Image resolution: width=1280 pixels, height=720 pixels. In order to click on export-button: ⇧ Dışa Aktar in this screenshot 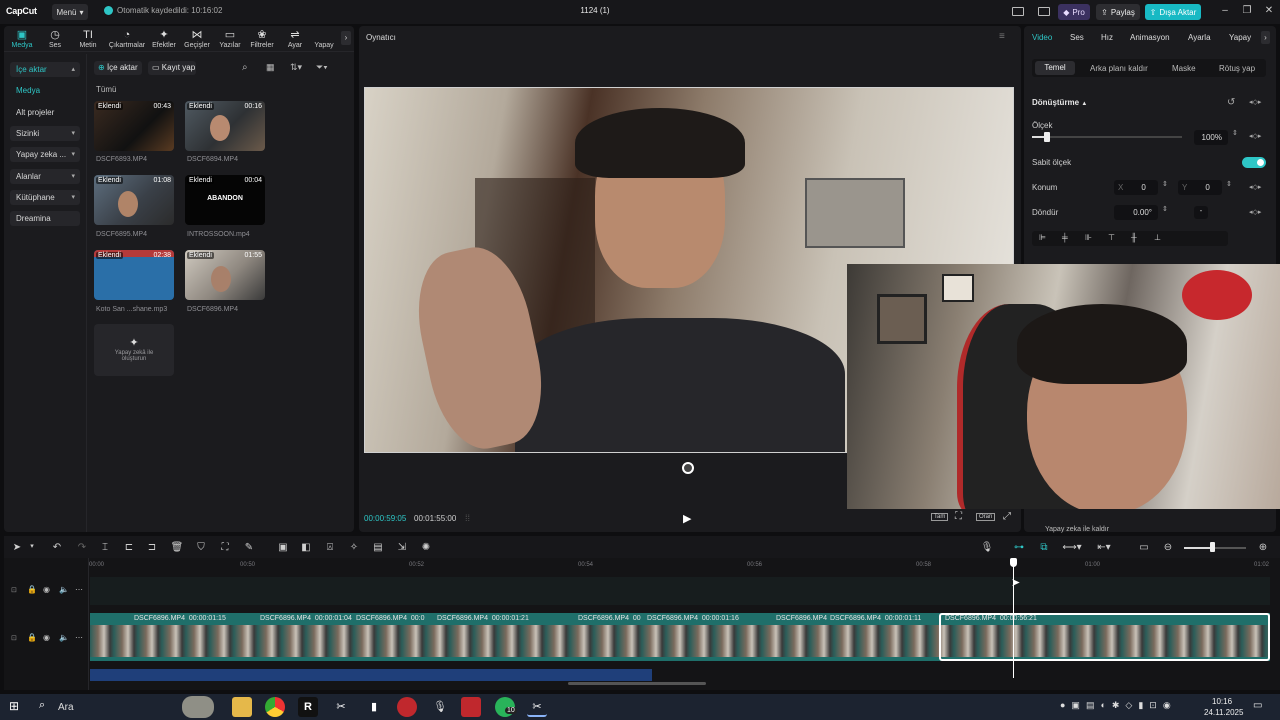, I will do `click(1173, 12)`.